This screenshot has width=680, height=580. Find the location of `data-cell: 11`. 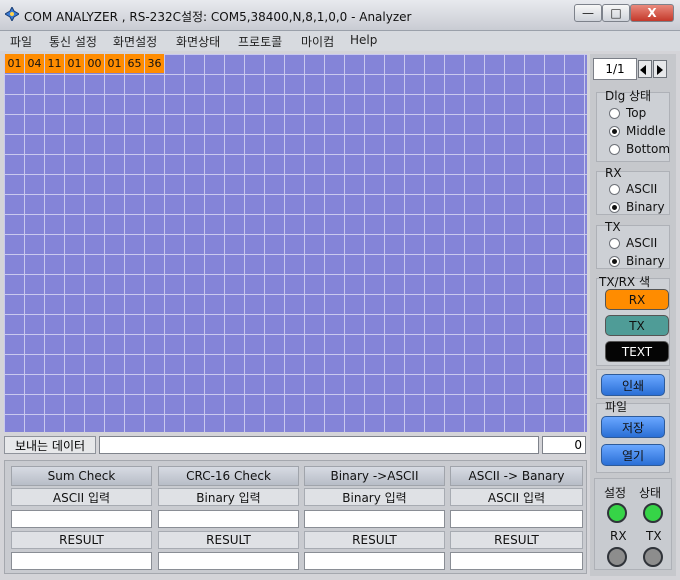

data-cell: 11 is located at coordinates (54, 63).